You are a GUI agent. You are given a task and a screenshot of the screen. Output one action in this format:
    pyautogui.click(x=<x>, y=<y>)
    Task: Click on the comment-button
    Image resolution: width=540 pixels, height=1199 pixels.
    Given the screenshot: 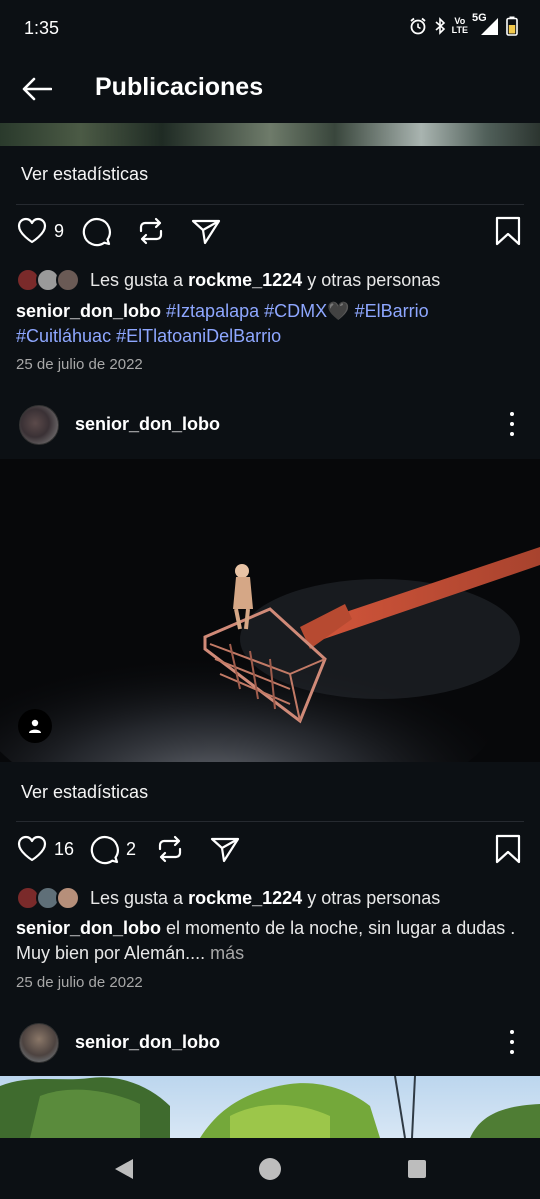 What is the action you would take?
    pyautogui.click(x=96, y=231)
    